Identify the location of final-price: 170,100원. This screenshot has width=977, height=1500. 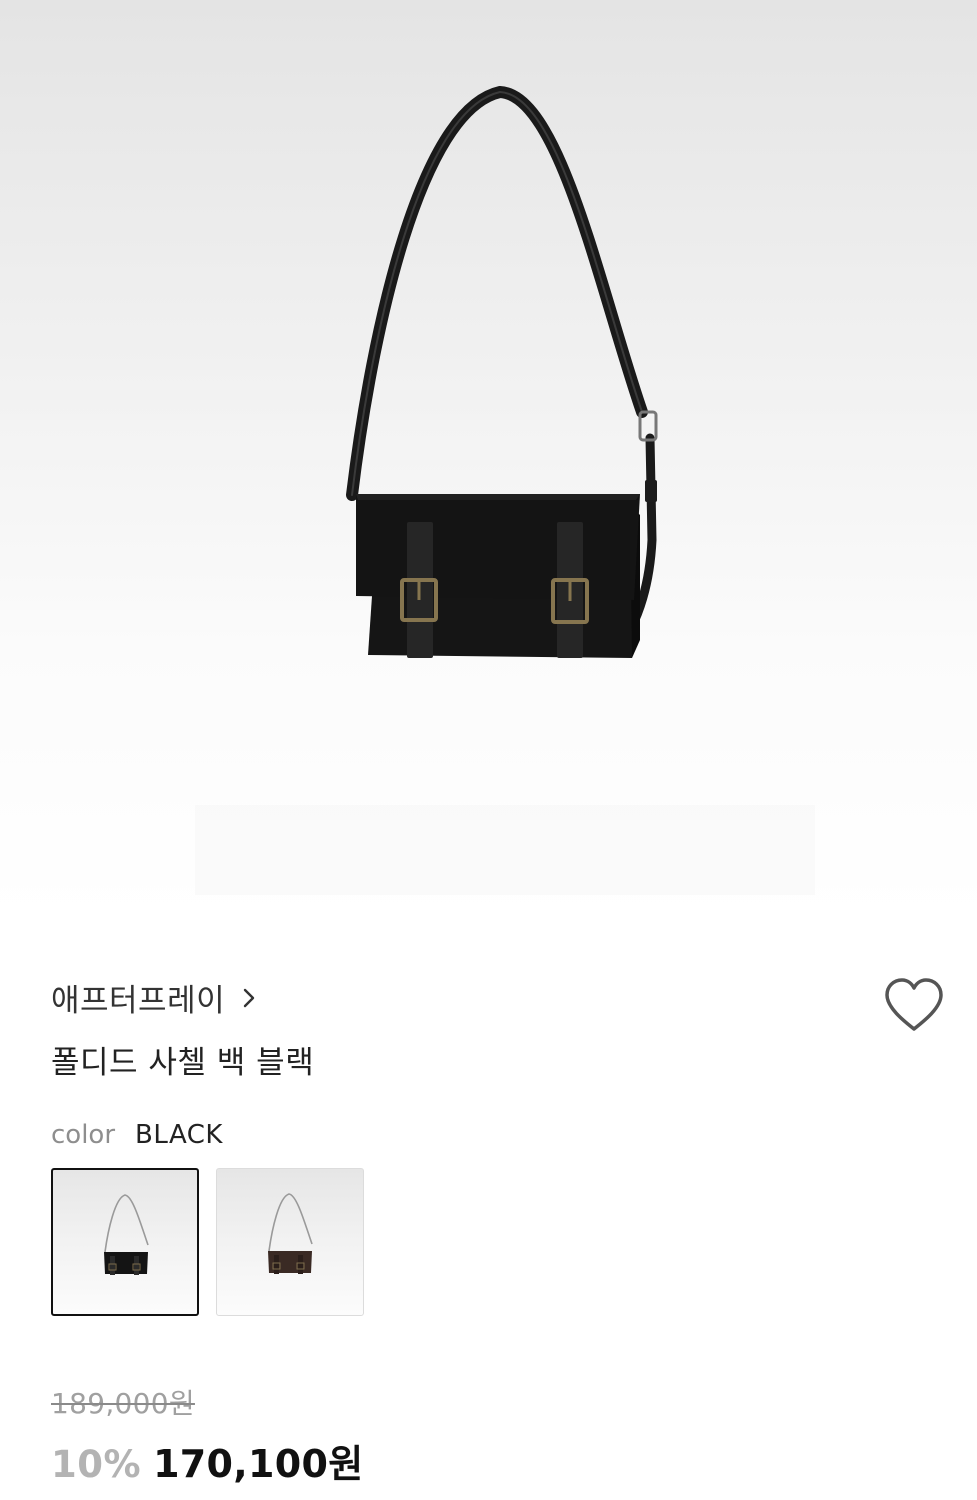
(258, 1464).